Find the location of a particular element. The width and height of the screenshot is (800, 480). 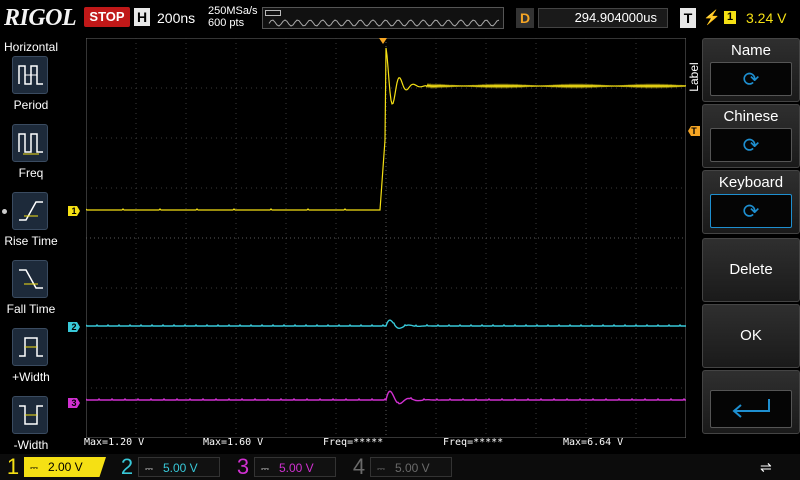

channel-4-number: 4 is located at coordinates (359, 466).